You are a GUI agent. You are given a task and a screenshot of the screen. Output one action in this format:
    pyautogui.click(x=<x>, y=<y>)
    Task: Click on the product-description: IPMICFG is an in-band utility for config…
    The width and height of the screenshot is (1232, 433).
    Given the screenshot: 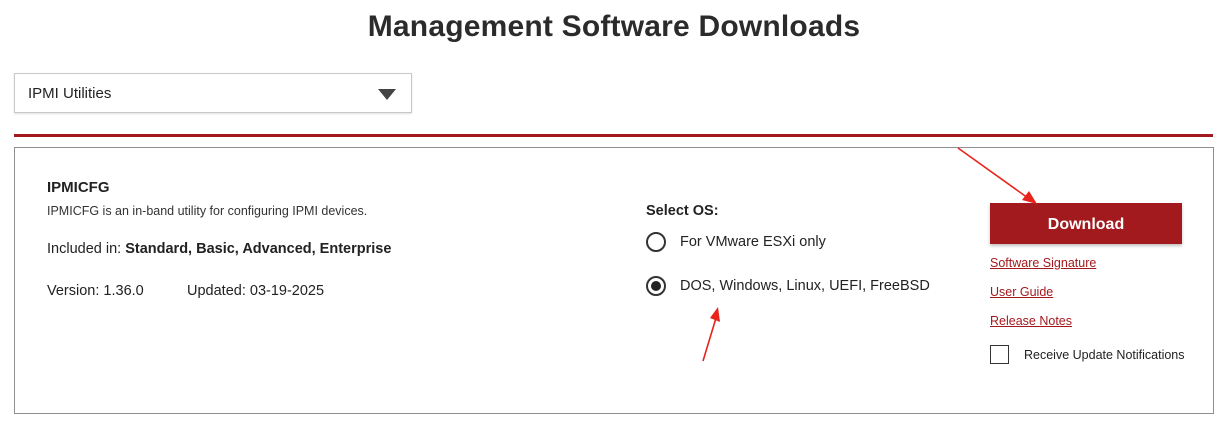 What is the action you would take?
    pyautogui.click(x=207, y=211)
    